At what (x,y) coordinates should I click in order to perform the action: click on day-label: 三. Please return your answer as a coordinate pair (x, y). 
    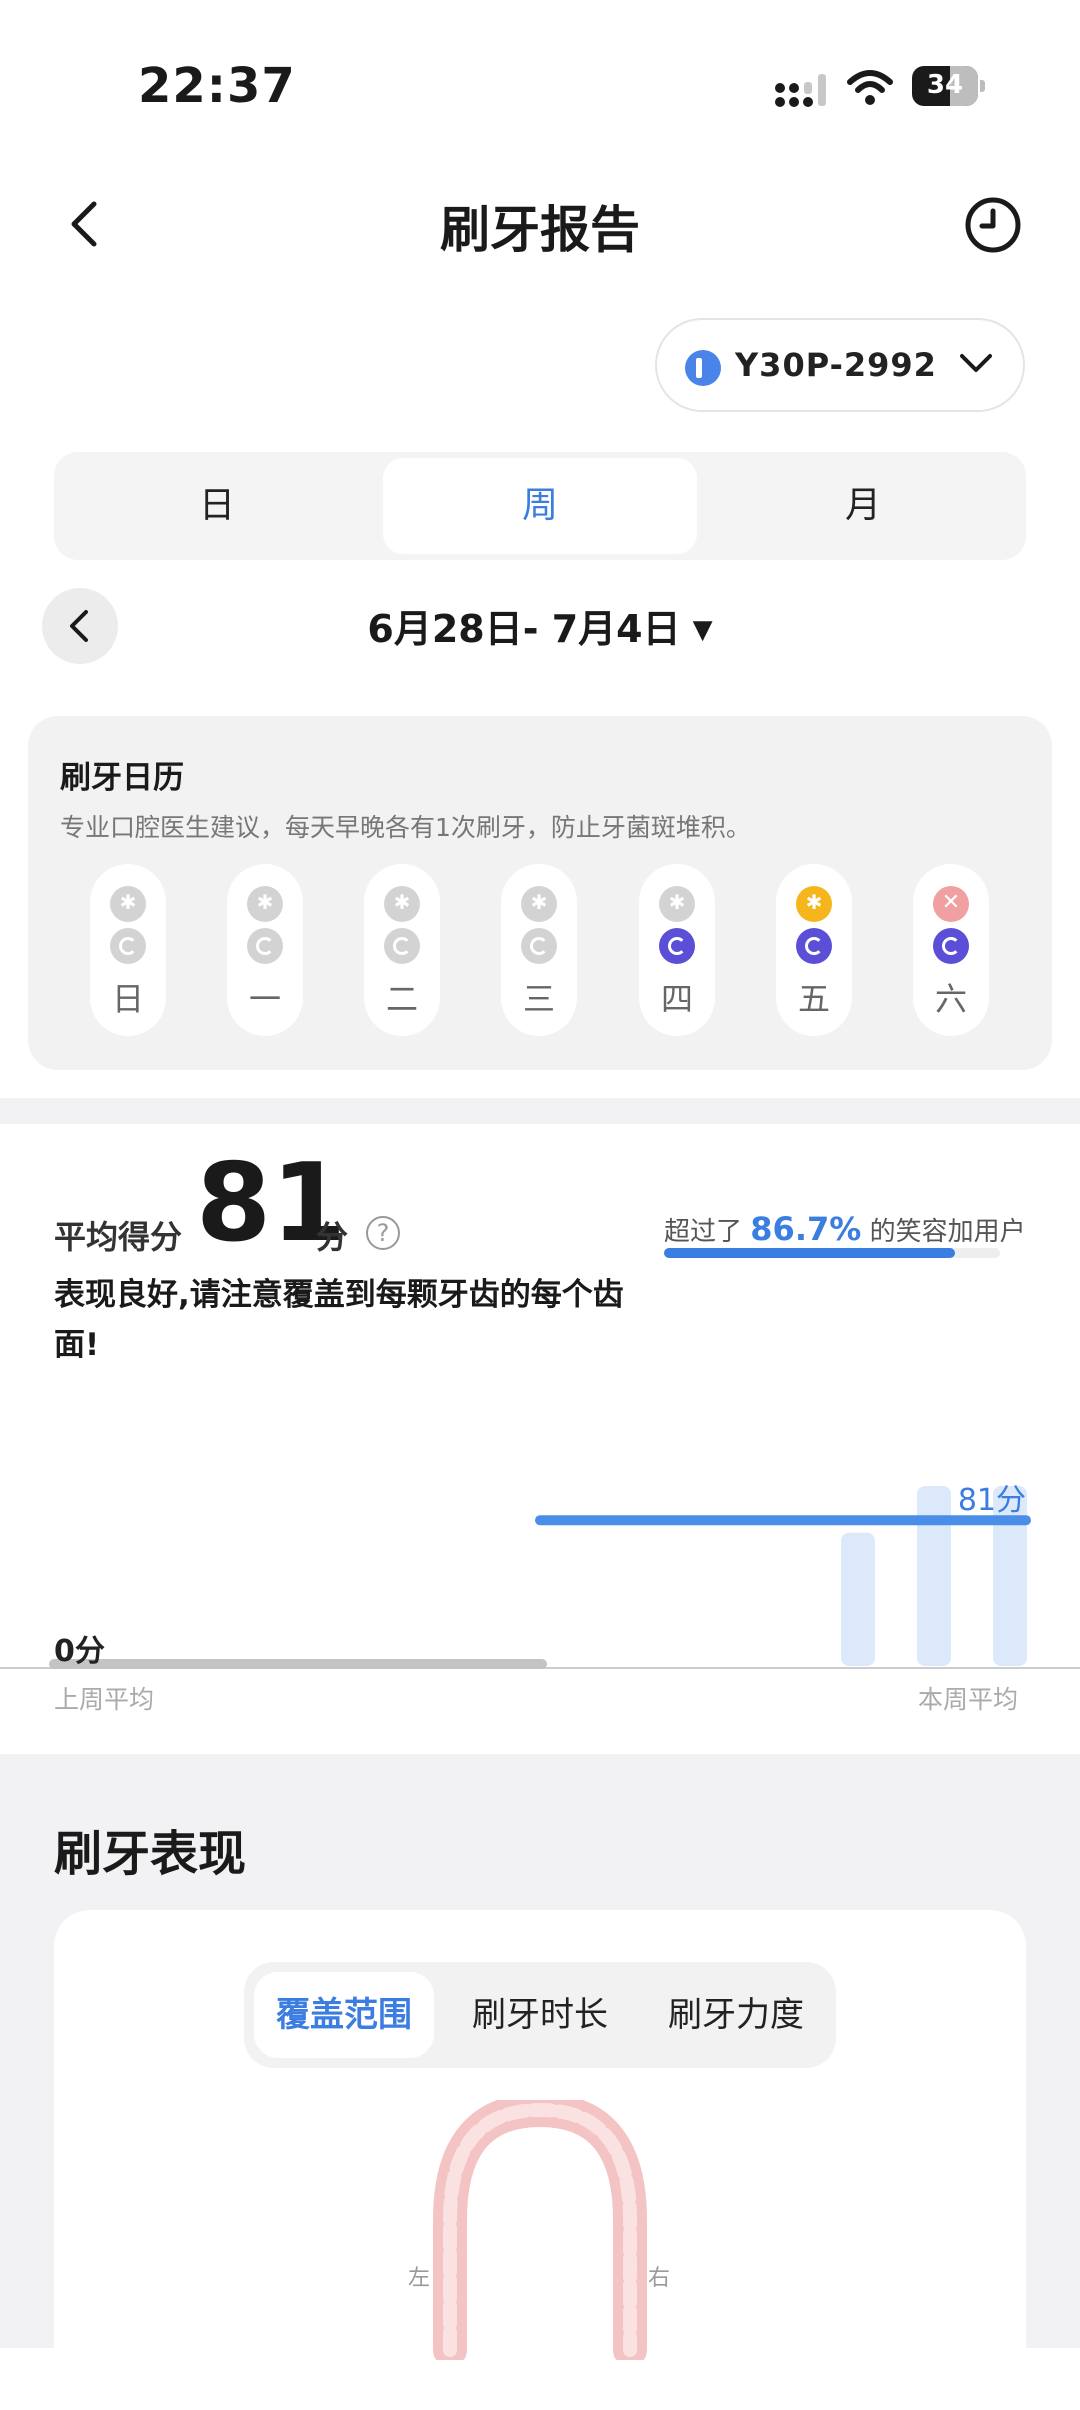
    Looking at the image, I should click on (538, 999).